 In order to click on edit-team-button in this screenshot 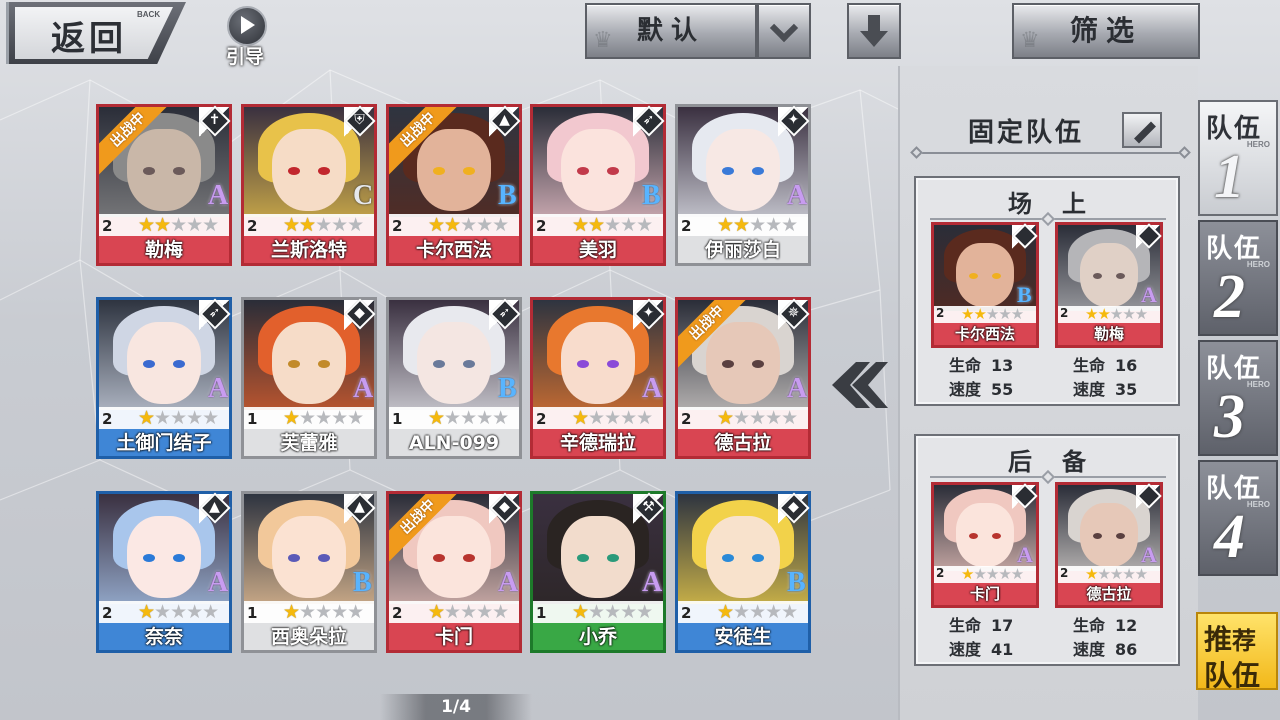, I will do `click(1142, 130)`.